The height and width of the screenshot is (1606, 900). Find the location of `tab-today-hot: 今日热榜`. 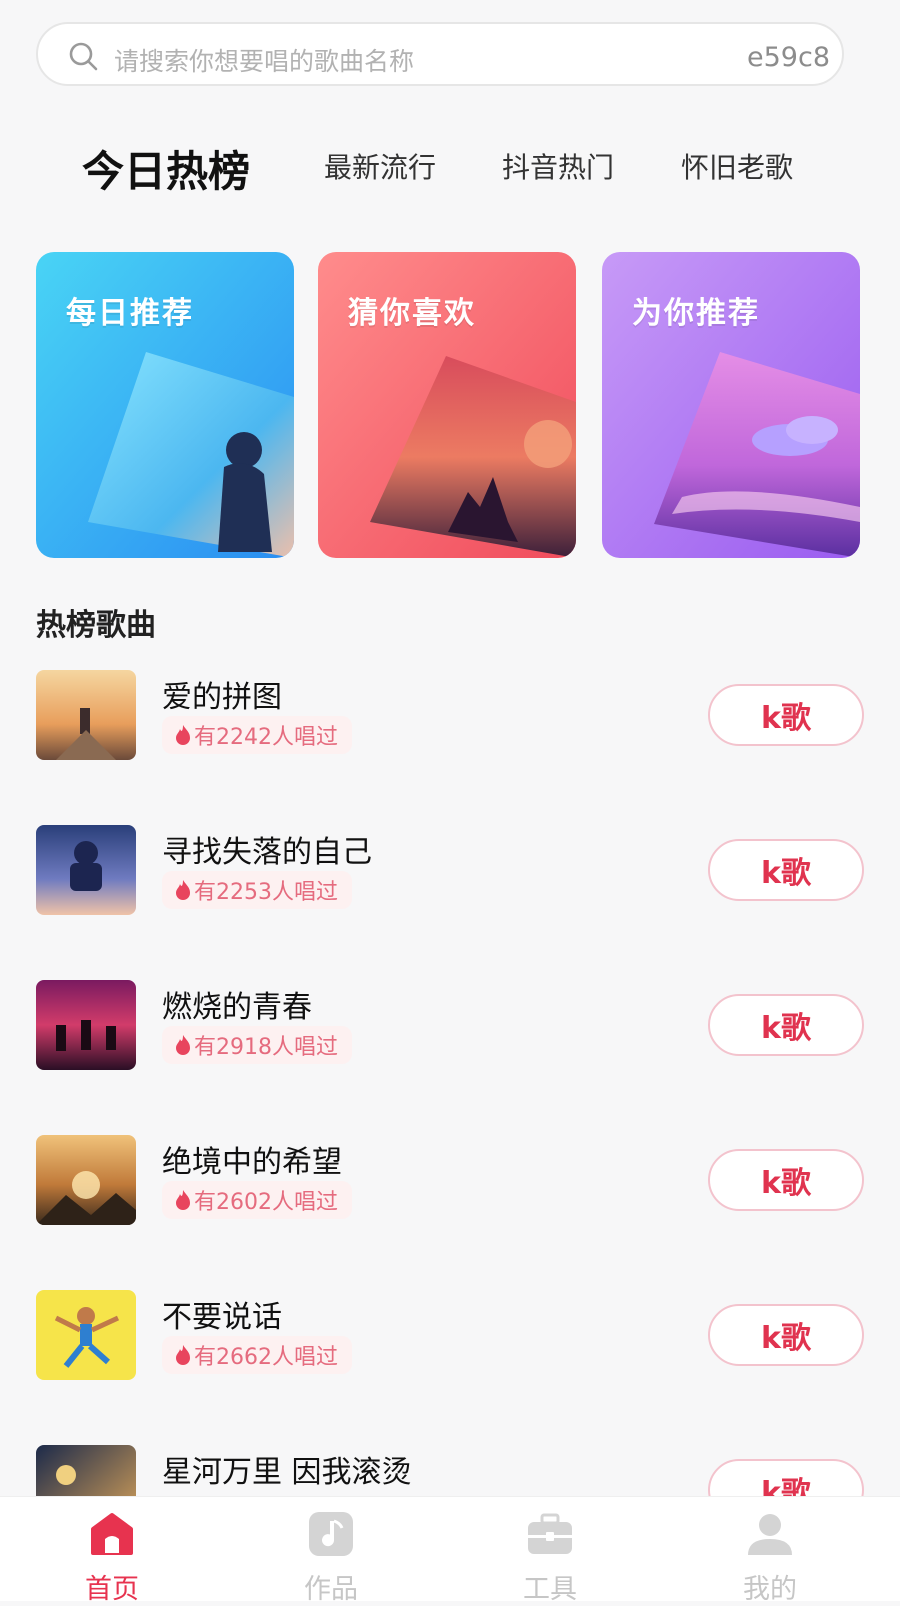

tab-today-hot: 今日热榜 is located at coordinates (166, 168).